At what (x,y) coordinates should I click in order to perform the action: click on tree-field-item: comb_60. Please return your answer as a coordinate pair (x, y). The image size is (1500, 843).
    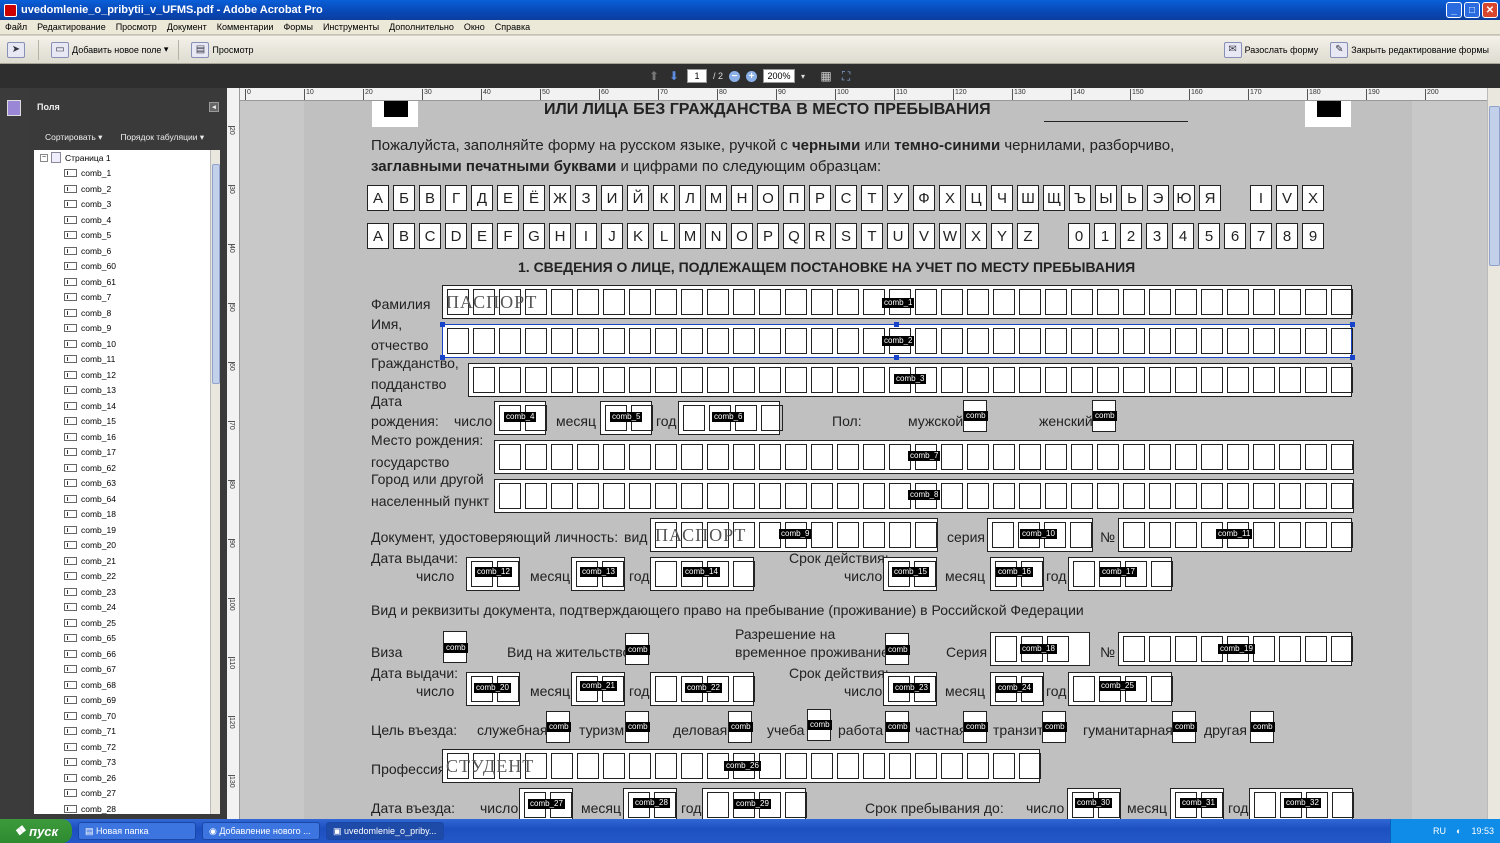
    Looking at the image, I should click on (126, 267).